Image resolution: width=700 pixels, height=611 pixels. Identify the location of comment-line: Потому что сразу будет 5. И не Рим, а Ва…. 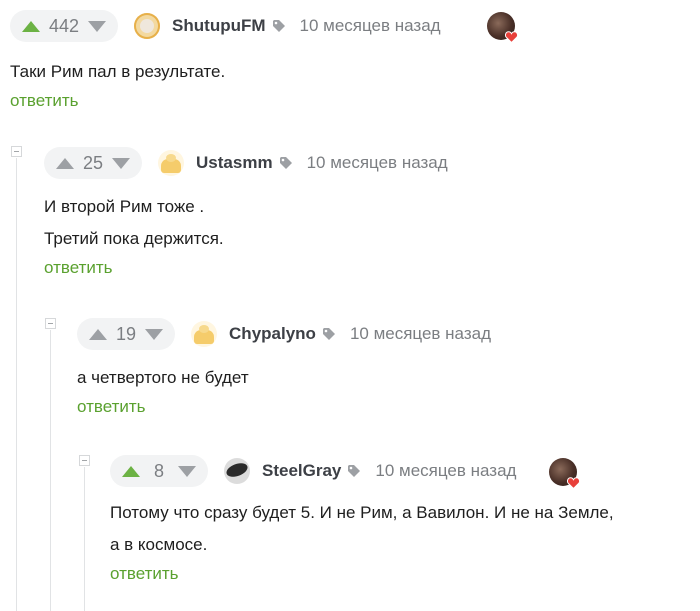
(362, 512).